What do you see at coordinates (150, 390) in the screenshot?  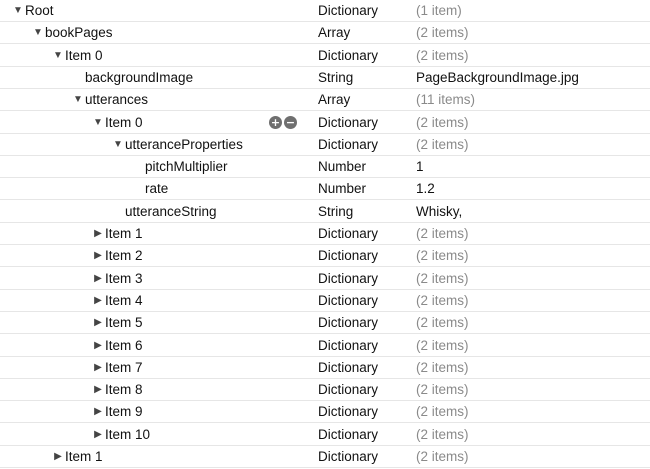 I see `key-cell: ▶ Item 8` at bounding box center [150, 390].